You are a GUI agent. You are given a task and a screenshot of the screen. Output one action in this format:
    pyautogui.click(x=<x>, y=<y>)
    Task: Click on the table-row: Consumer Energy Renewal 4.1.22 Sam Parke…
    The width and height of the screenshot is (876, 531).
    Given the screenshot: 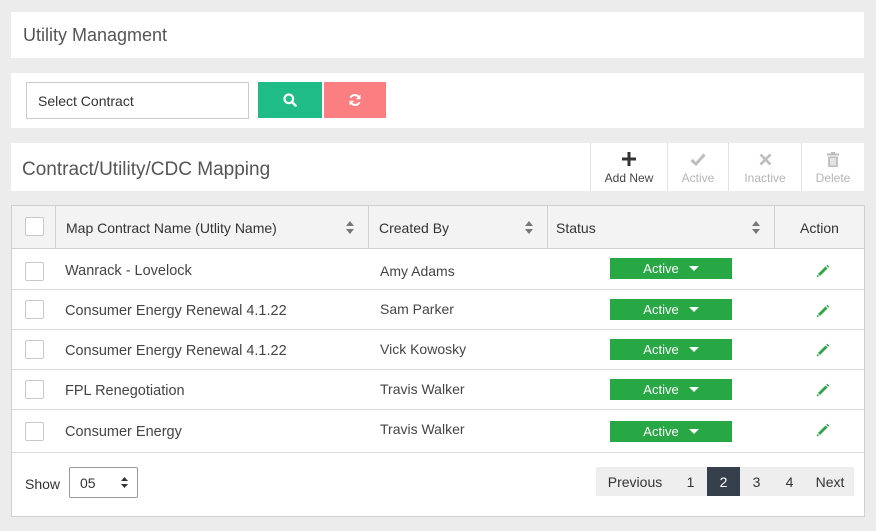 What is the action you would take?
    pyautogui.click(x=438, y=310)
    